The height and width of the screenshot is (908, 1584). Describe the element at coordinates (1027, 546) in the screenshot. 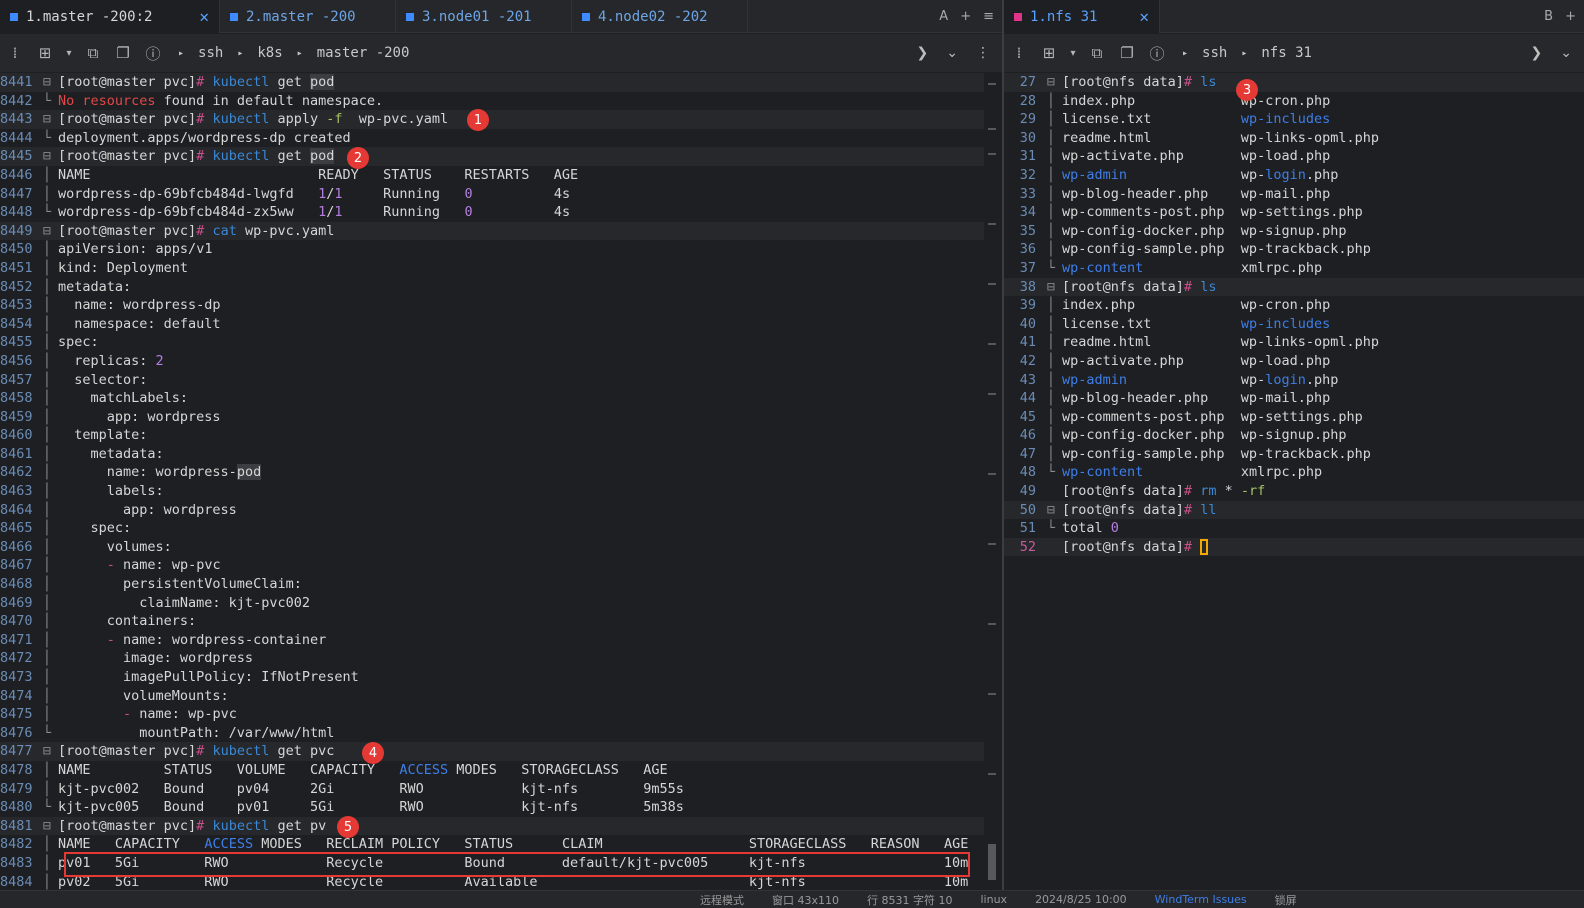

I see `line-number: 52` at that location.